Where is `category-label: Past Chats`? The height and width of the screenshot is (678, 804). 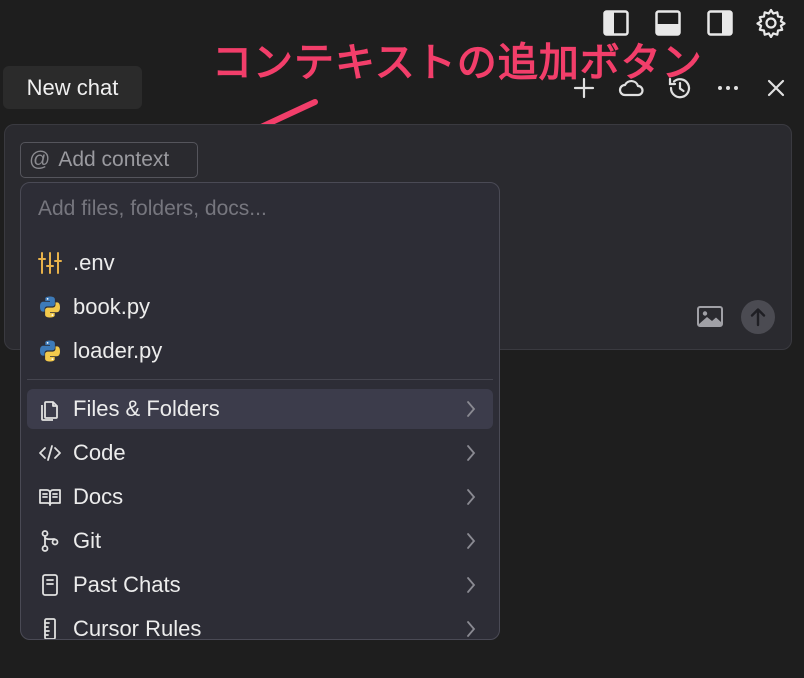
category-label: Past Chats is located at coordinates (127, 584).